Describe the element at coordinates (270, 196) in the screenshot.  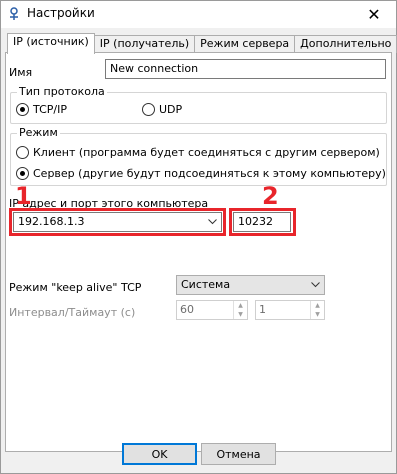
I see `annotation-marker-2: 2` at that location.